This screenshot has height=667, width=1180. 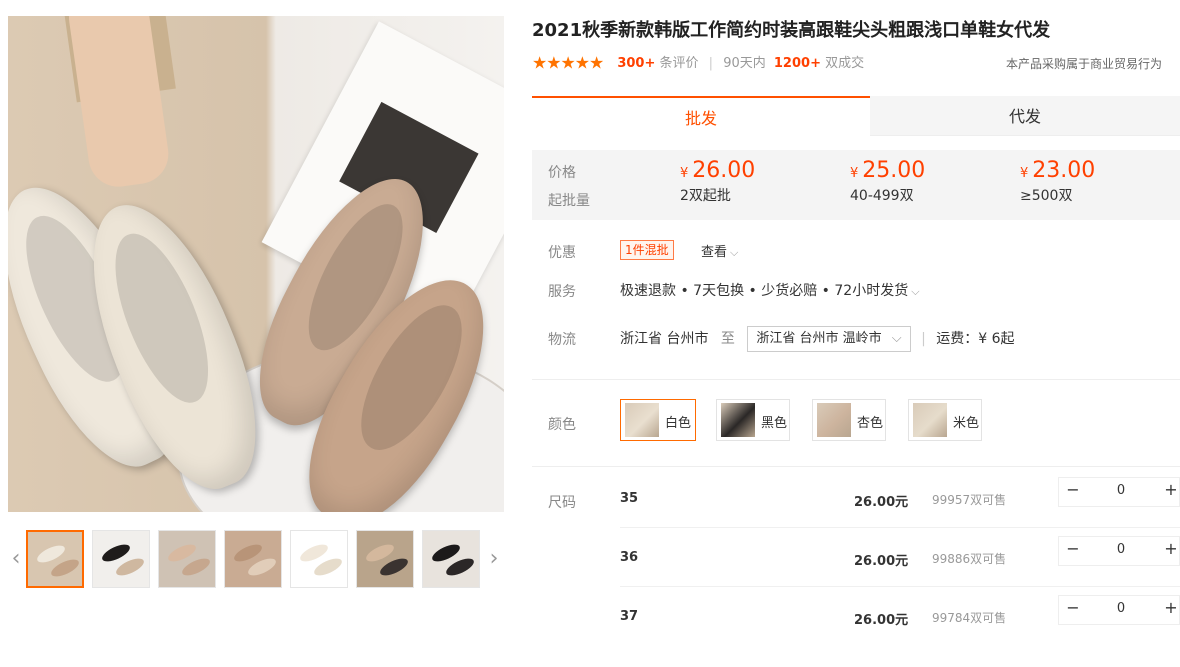 I want to click on tab-dropship: 代发, so click(x=1025, y=116).